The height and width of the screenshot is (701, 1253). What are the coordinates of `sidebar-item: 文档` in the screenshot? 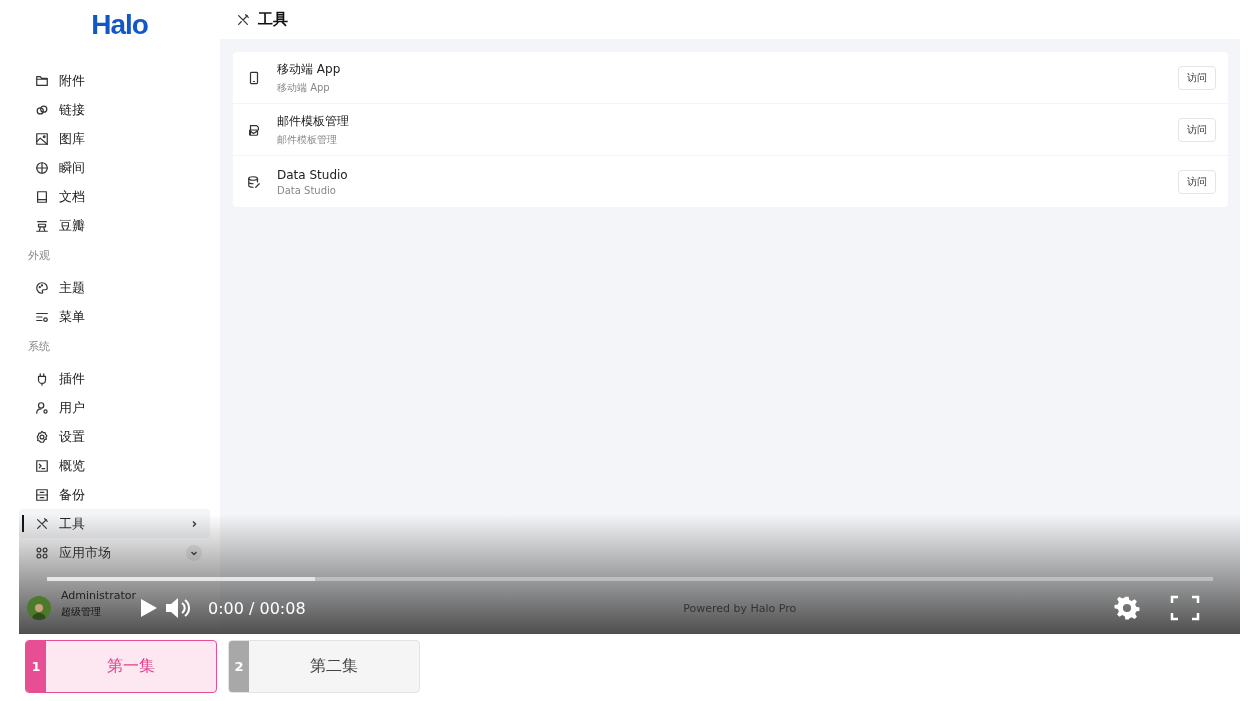 It's located at (114, 196).